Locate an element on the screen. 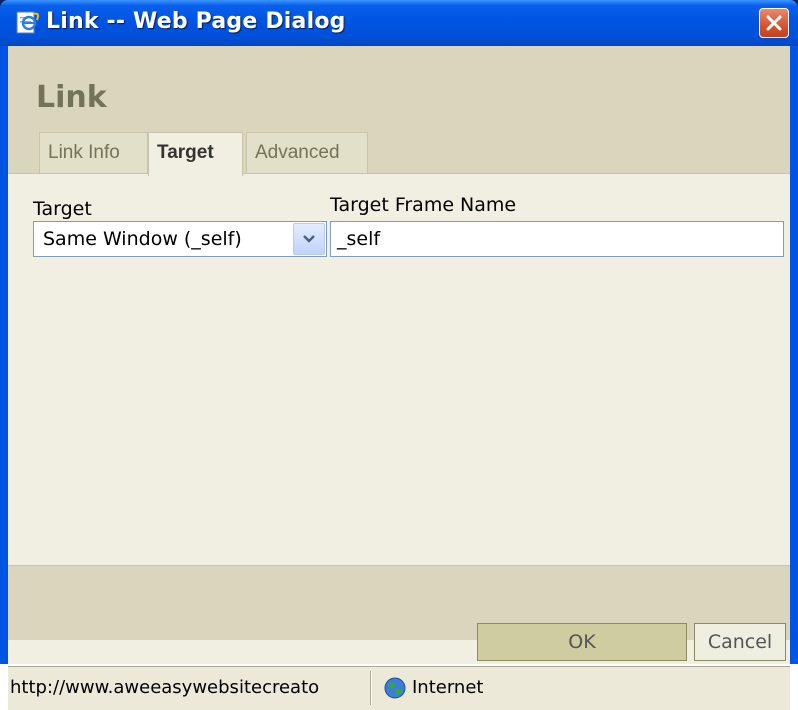 This screenshot has height=710, width=798. dialog-heading: Link is located at coordinates (71, 97).